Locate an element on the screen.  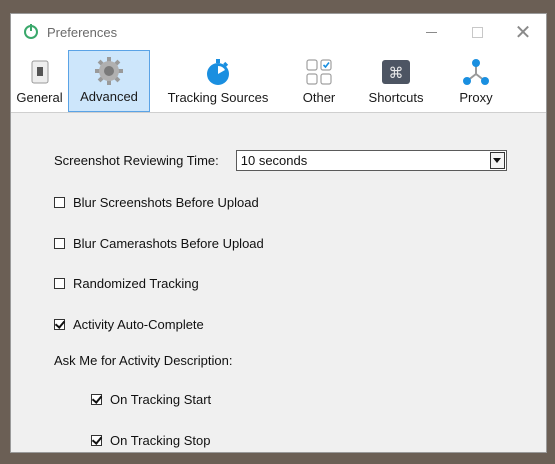
tab-other: Other is located at coordinates (319, 81).